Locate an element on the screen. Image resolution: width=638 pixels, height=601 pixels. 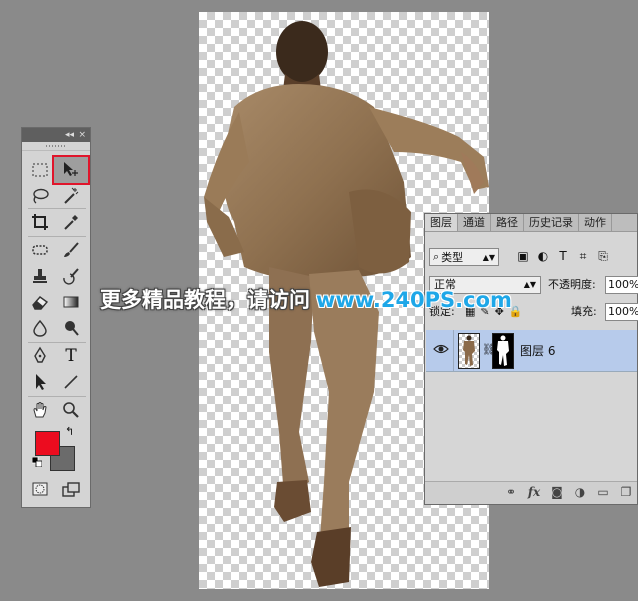
line-icon is located at coordinates (71, 382).